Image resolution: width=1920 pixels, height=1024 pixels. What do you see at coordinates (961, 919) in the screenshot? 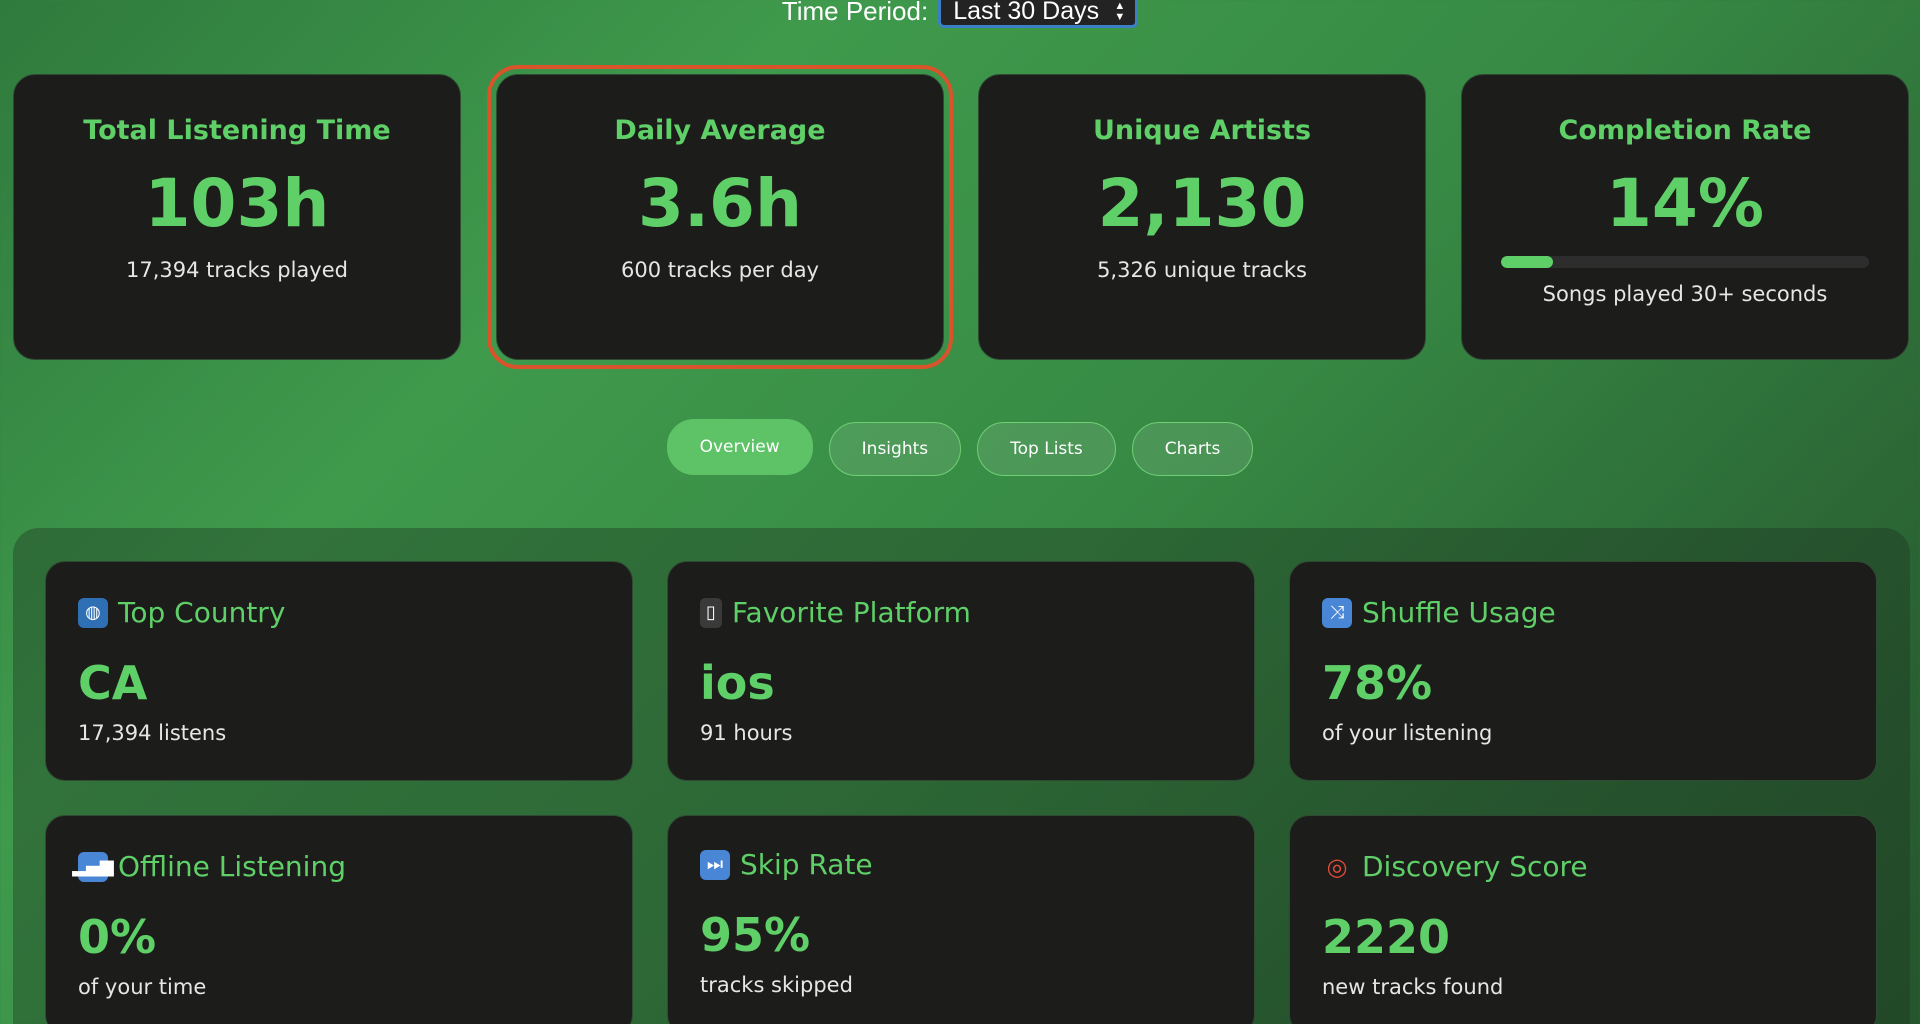
I see `card-skip-rate: ⏭ Skip Rate 95% tracks skipped` at bounding box center [961, 919].